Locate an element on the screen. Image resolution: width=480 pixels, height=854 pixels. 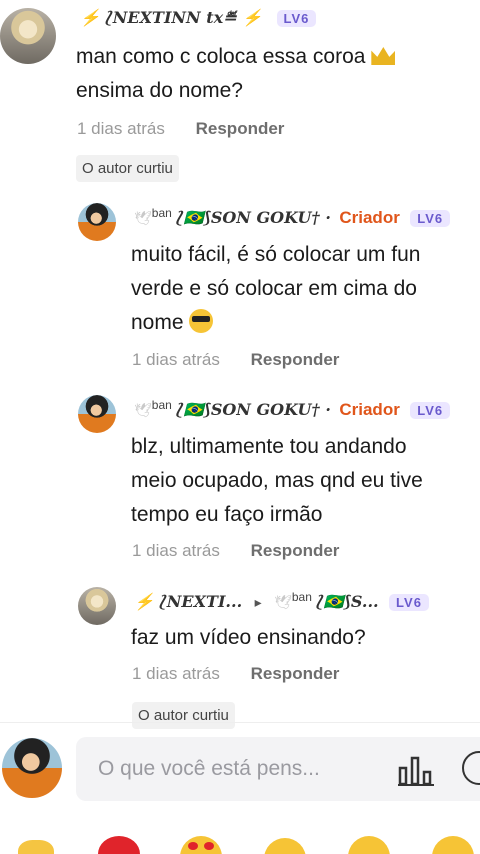
heart-emoji is located at coordinates (119, 845).